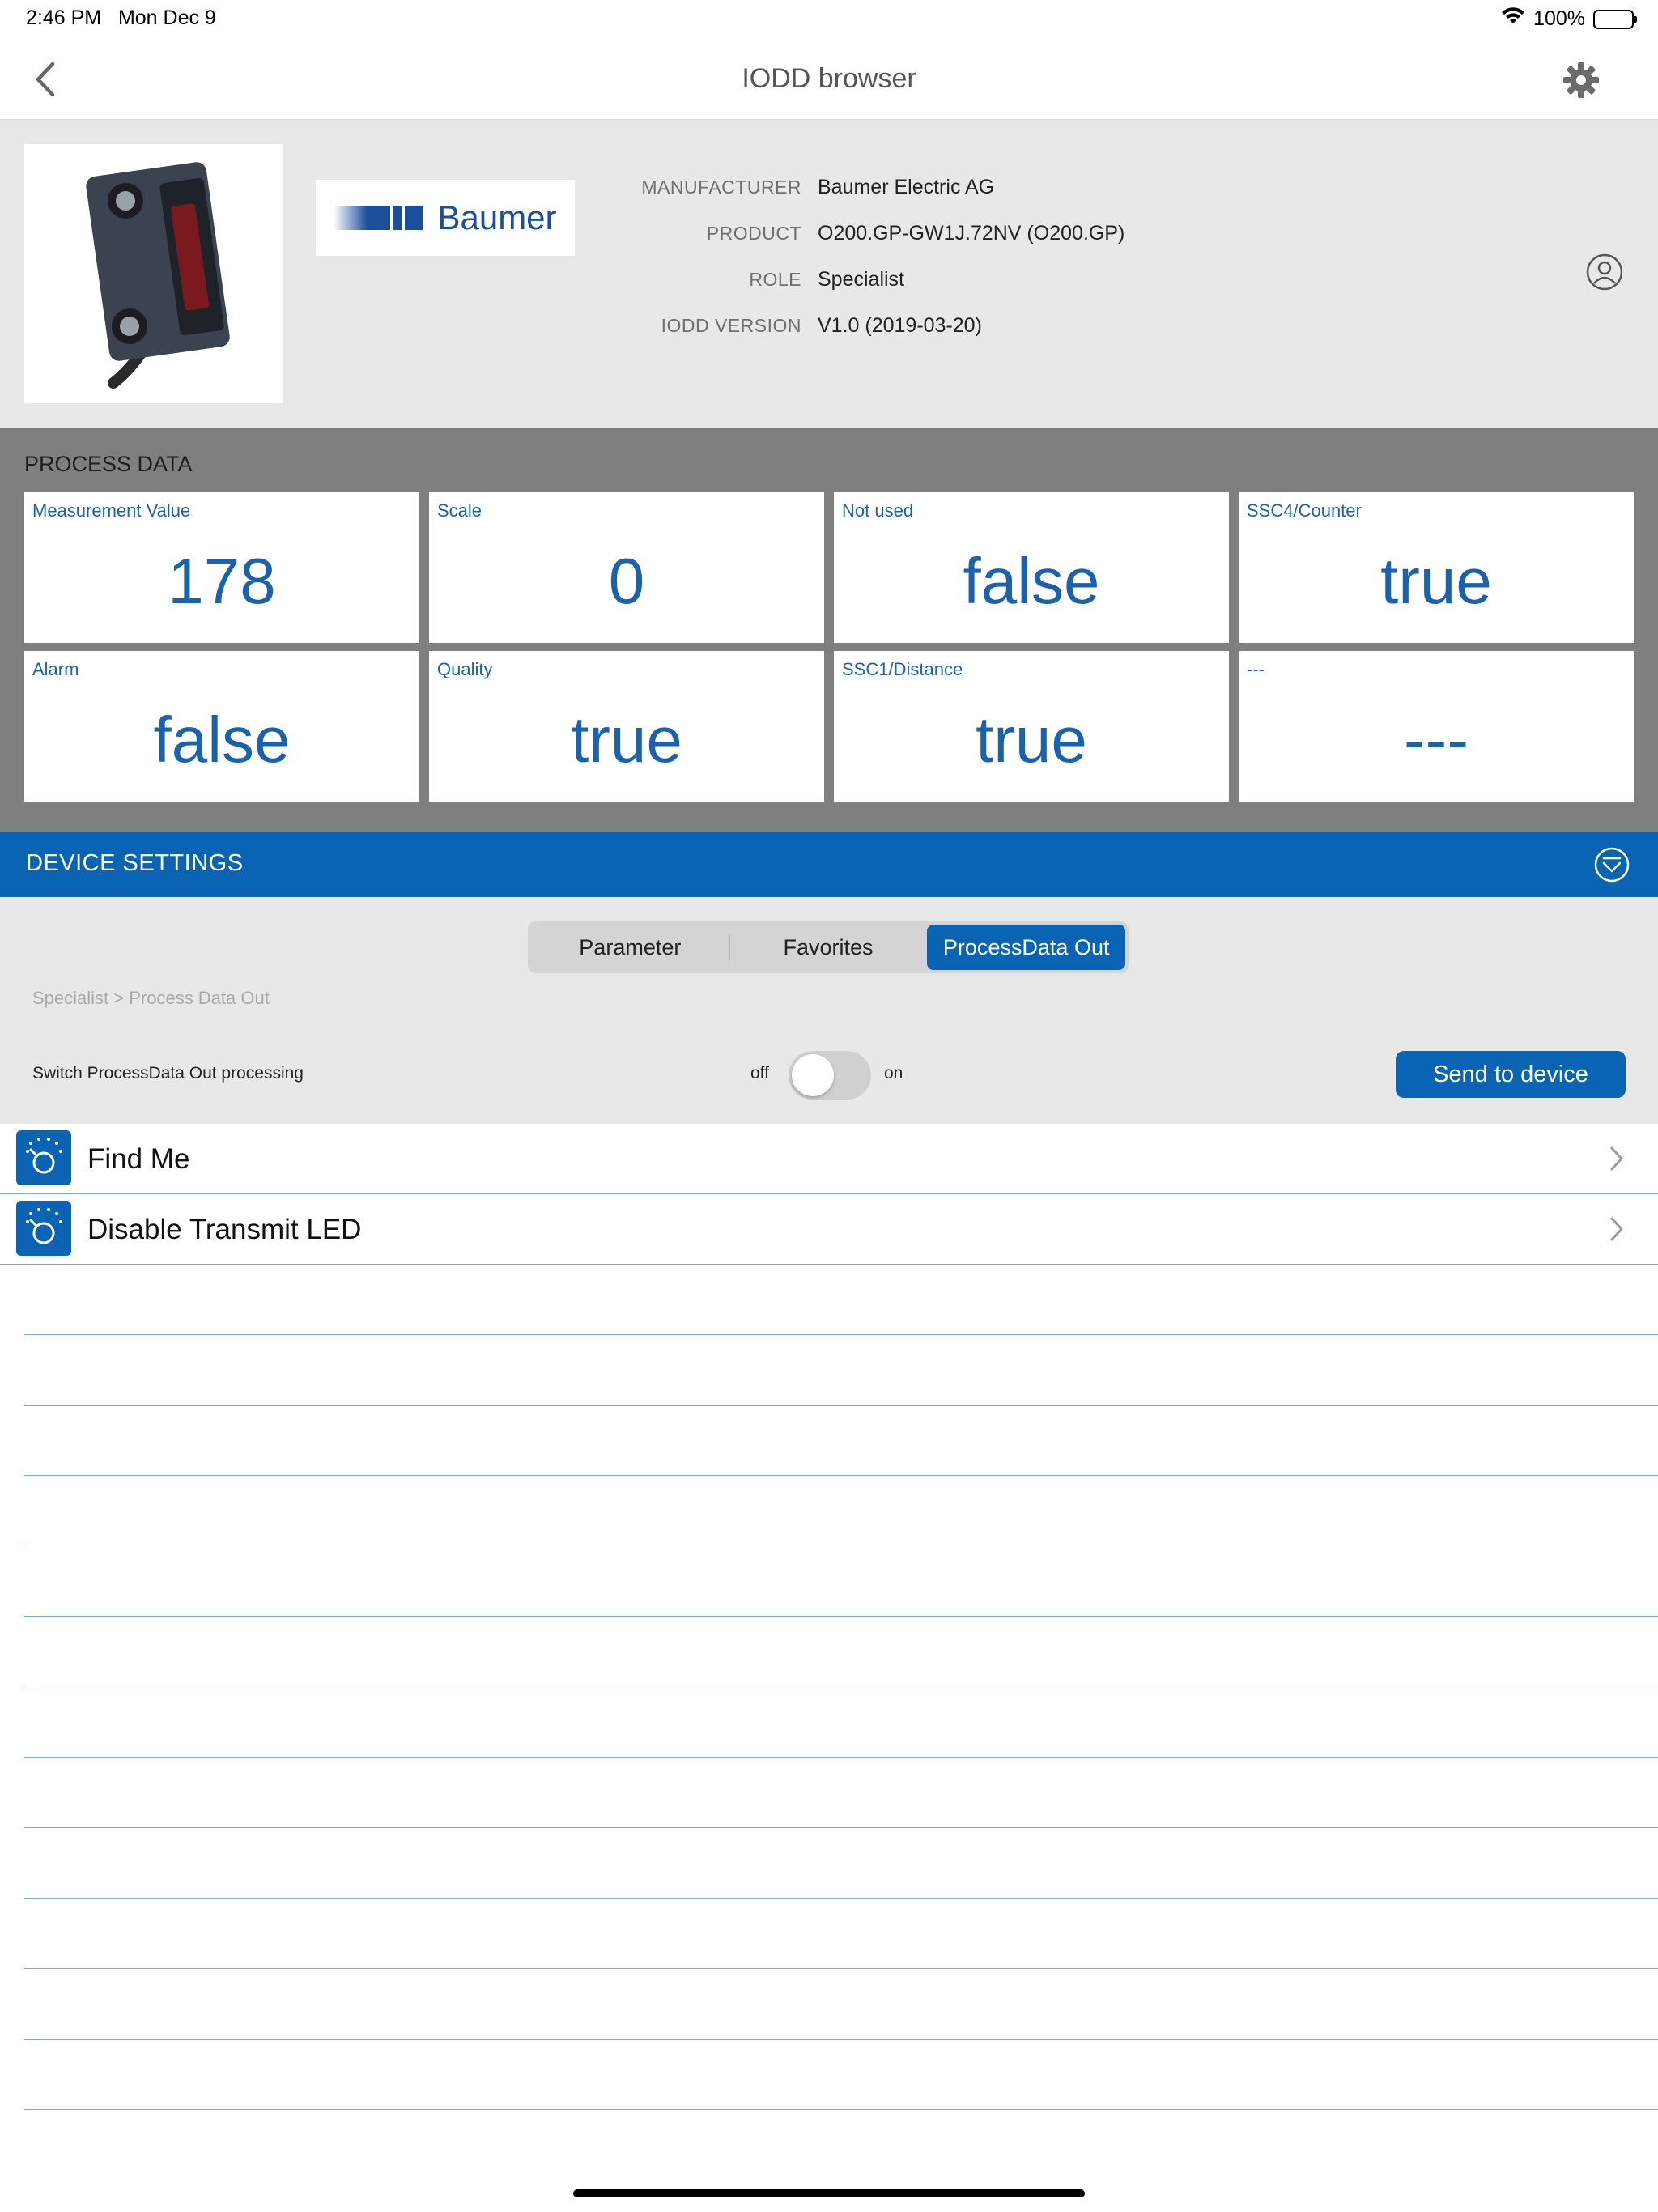 The image size is (1658, 2212). I want to click on list-item-find-me: Find Me, so click(829, 1159).